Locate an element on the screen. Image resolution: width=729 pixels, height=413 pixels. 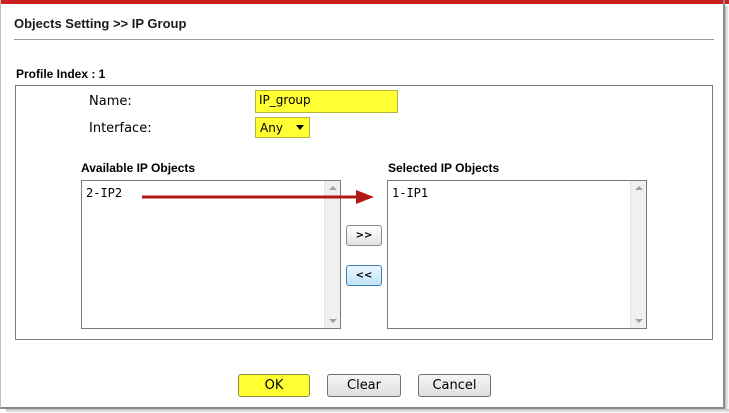
interface-label: Interface: is located at coordinates (120, 128).